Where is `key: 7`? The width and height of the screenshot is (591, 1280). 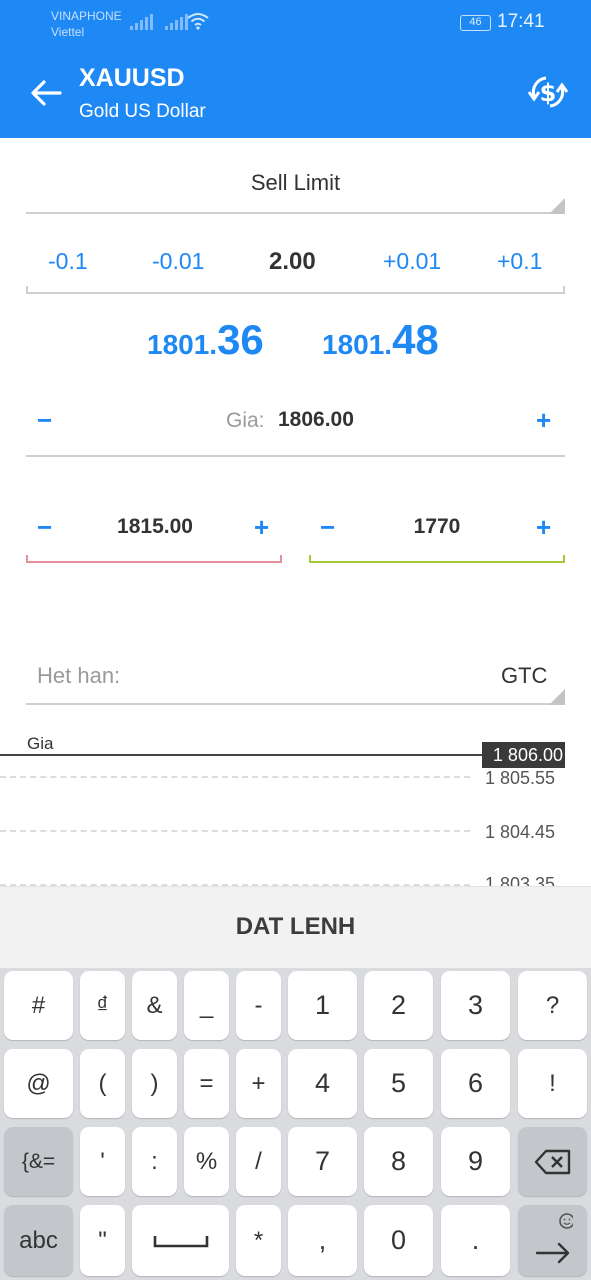
key: 7 is located at coordinates (322, 1161).